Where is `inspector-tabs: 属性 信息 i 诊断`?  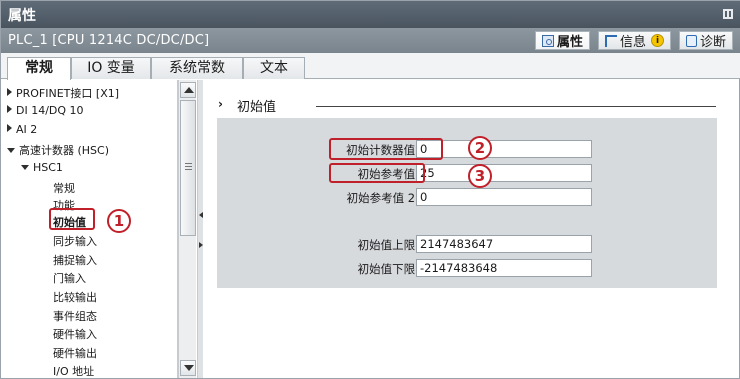
inspector-tabs: 属性 信息 i 诊断 is located at coordinates (633, 40).